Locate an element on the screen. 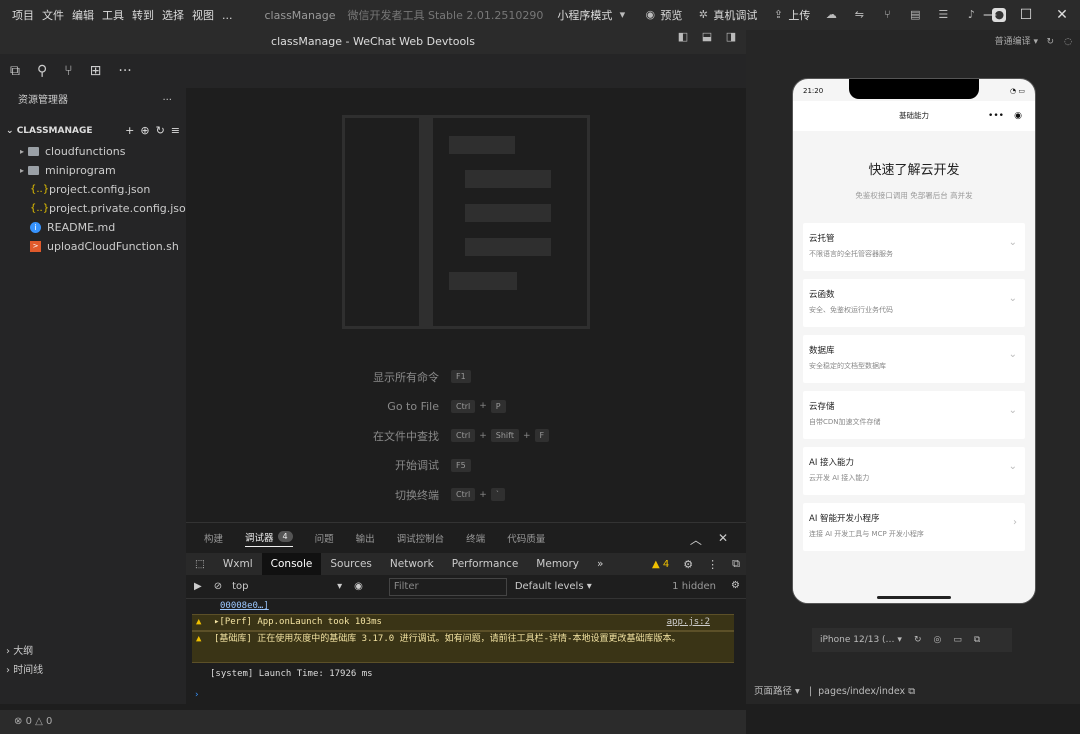 This screenshot has height=734, width=1080. source-link: app.js:2 is located at coordinates (688, 622).